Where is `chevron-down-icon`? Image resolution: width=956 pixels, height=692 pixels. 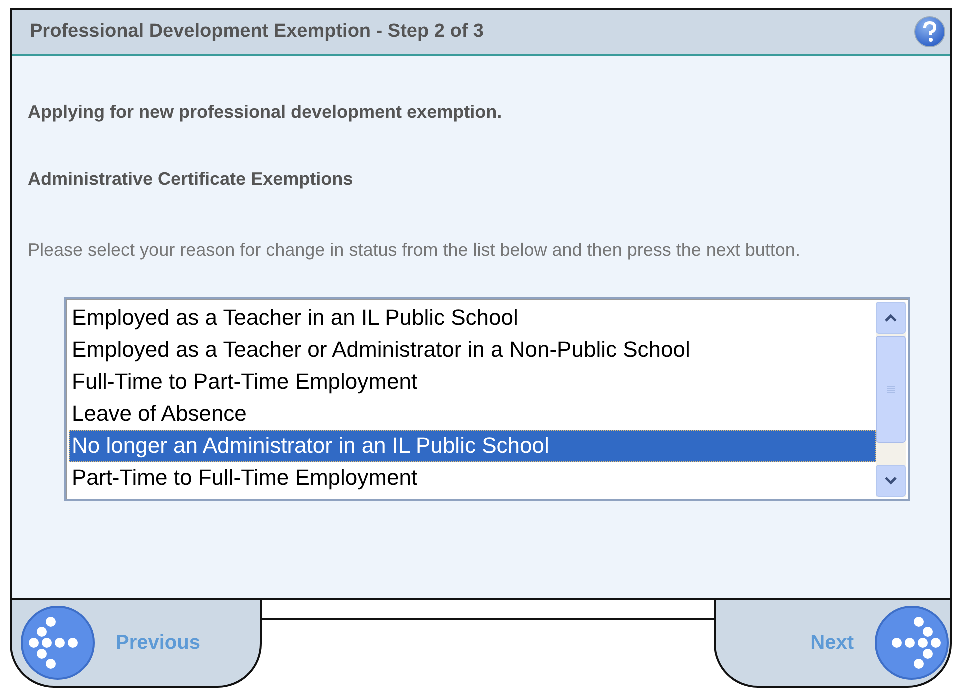 chevron-down-icon is located at coordinates (891, 481).